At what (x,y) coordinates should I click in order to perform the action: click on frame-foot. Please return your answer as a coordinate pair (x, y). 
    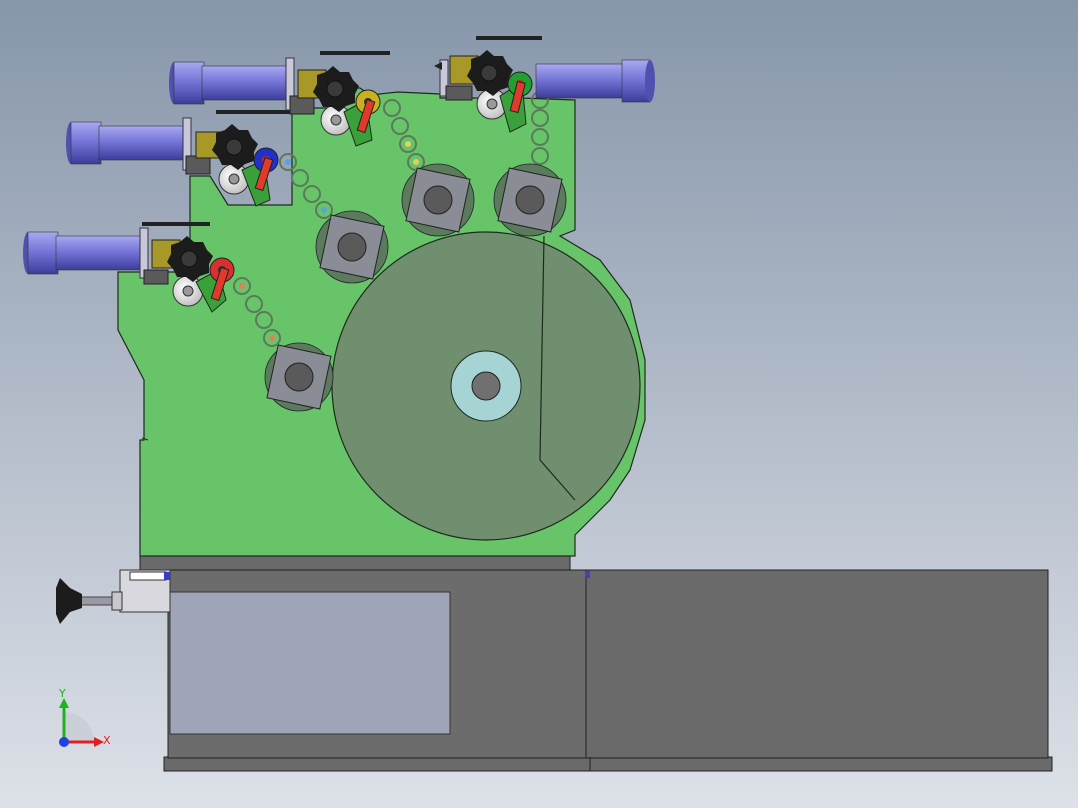
    Looking at the image, I should click on (355, 563).